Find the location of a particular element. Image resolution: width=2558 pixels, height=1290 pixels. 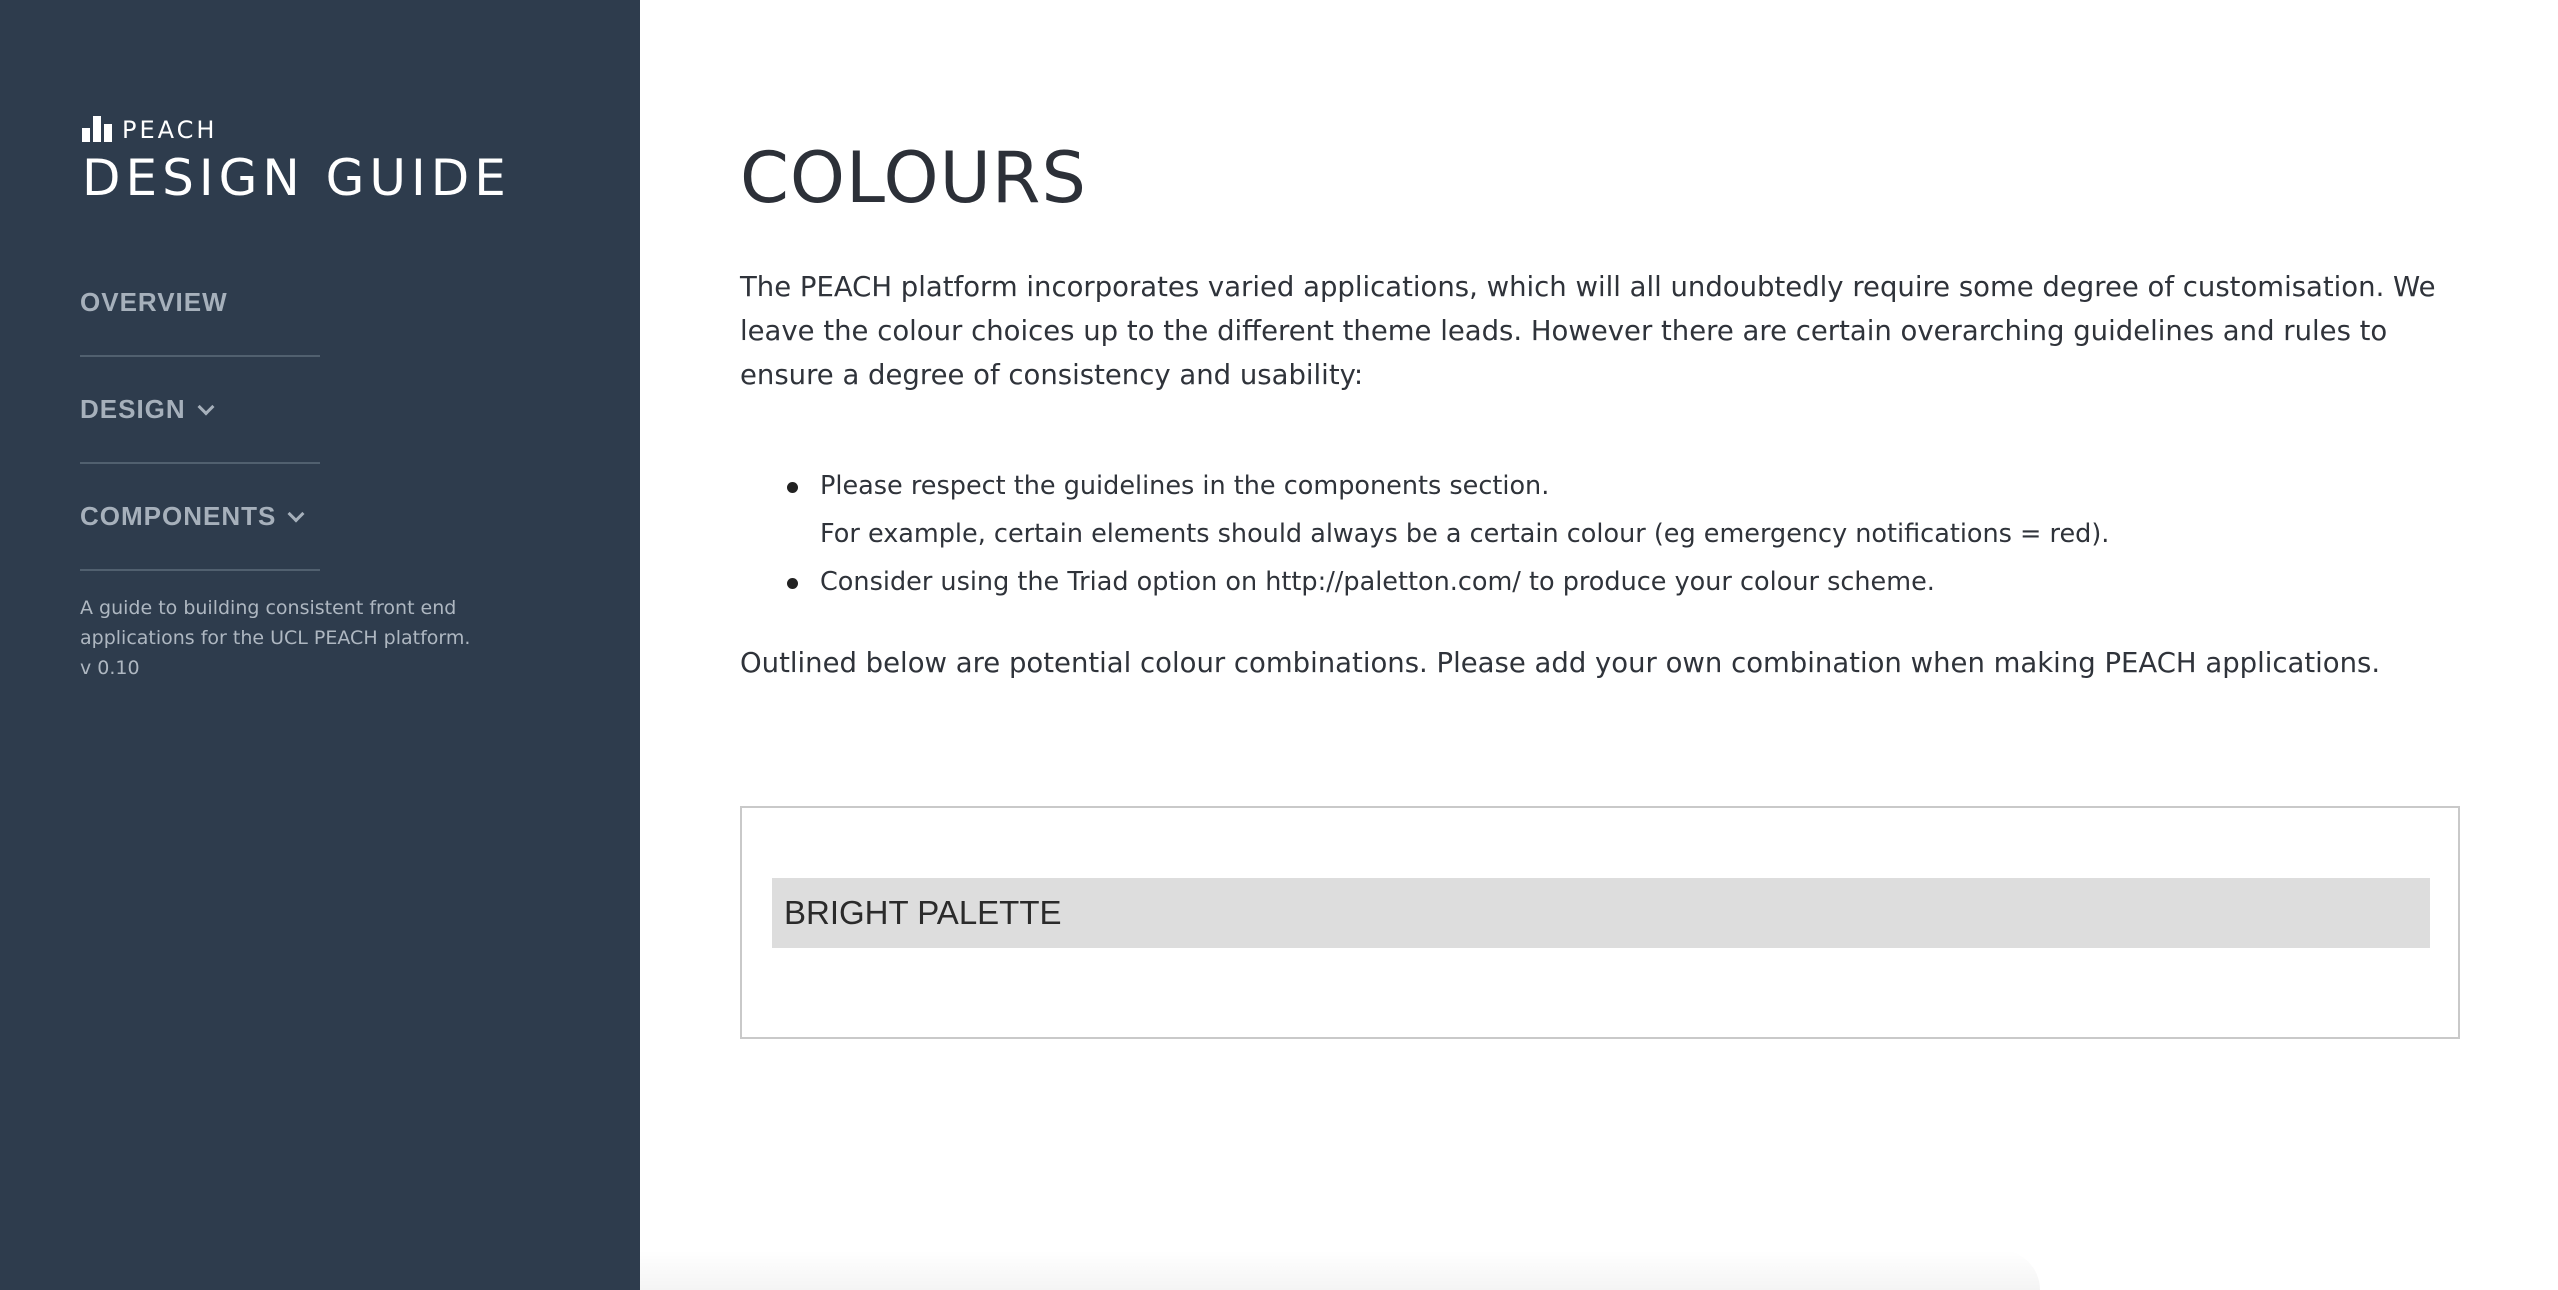

description-line: applications for the UCL PEACH platform. is located at coordinates (275, 638).